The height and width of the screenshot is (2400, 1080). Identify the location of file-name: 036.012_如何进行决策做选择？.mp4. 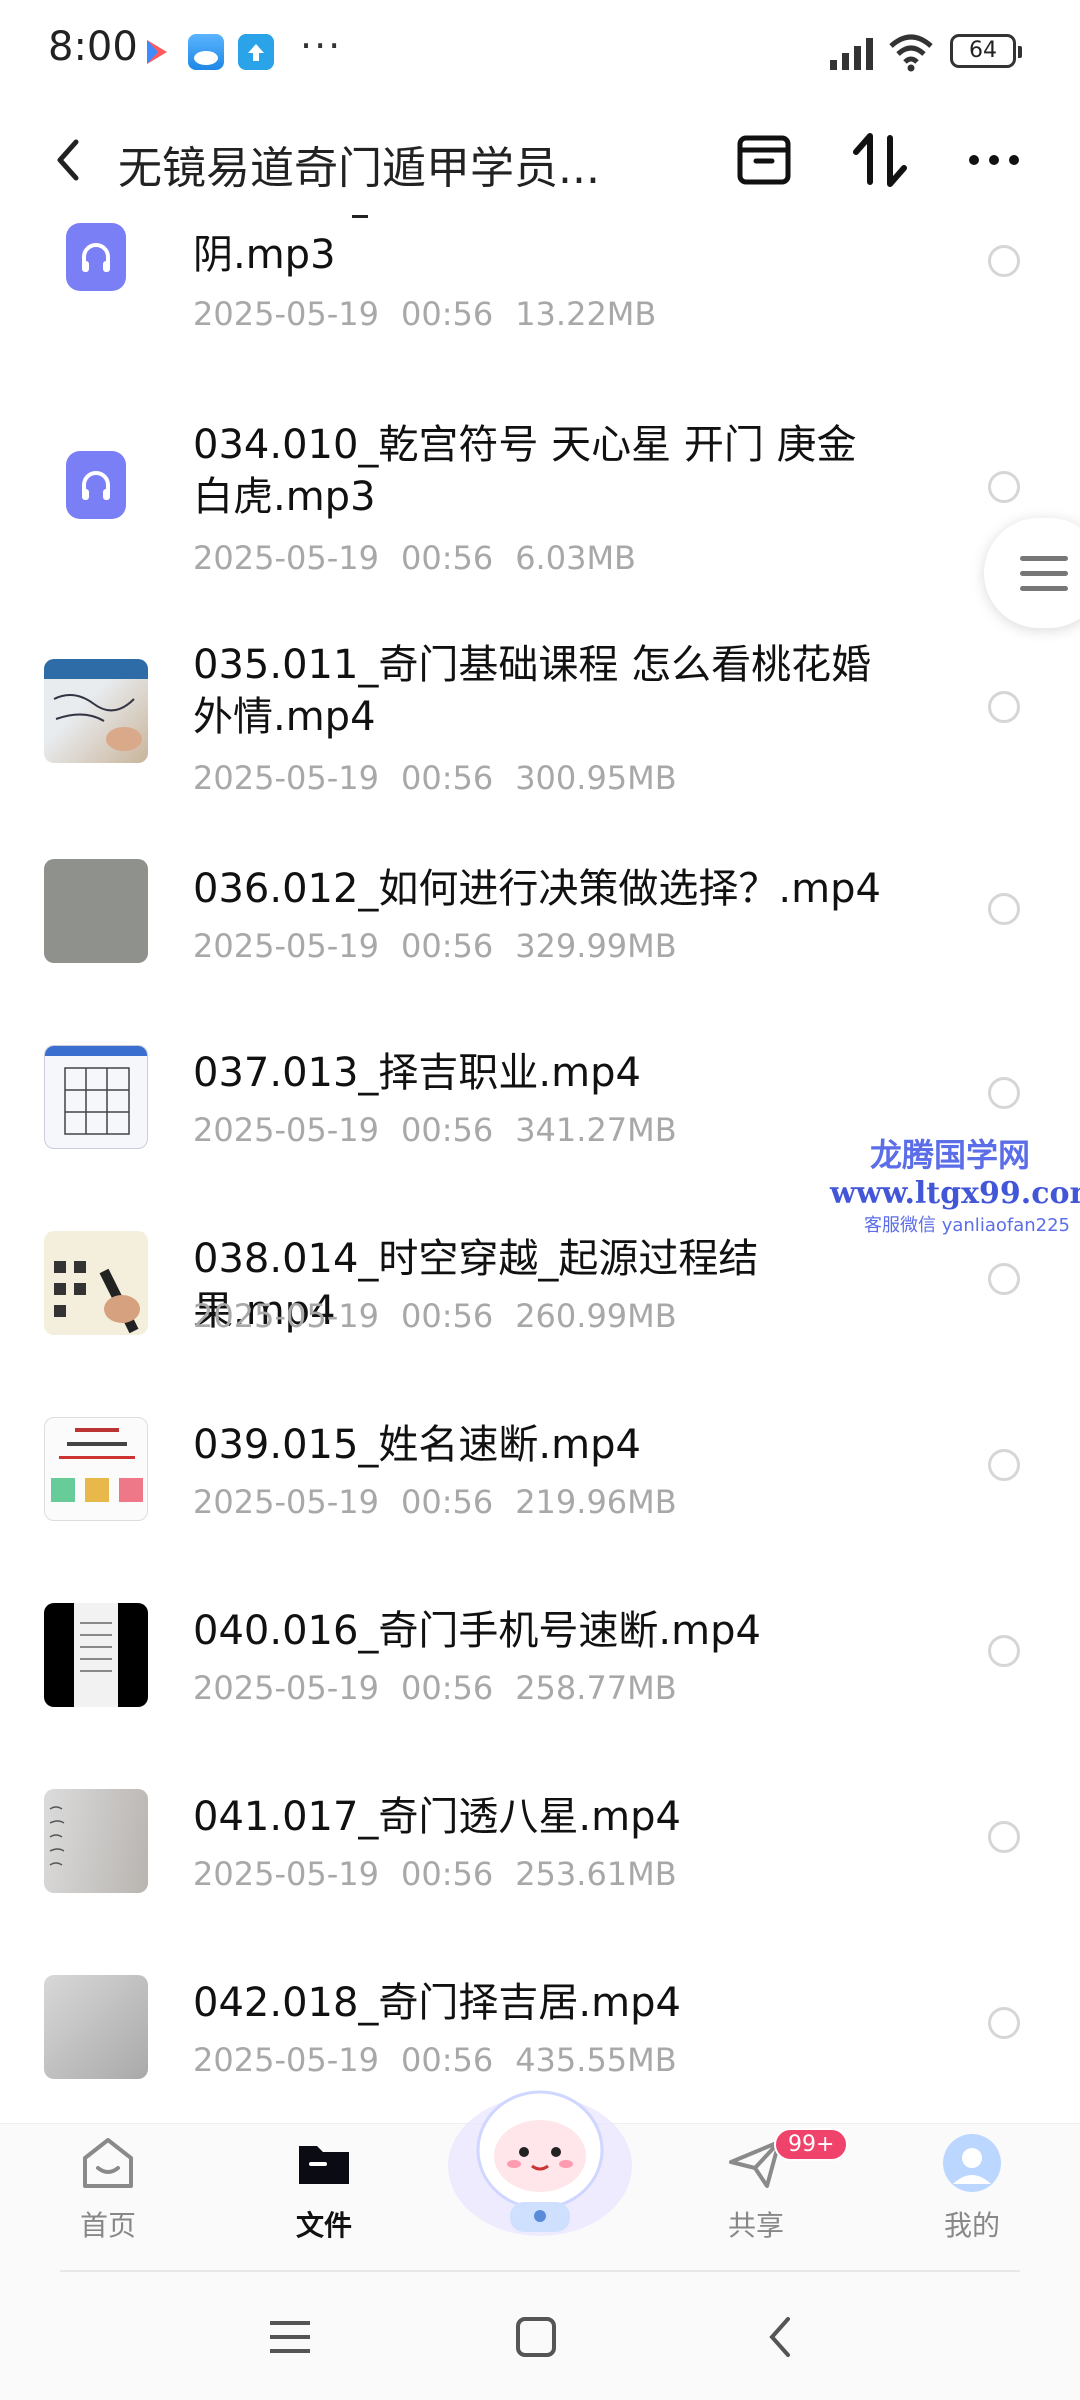
(537, 889).